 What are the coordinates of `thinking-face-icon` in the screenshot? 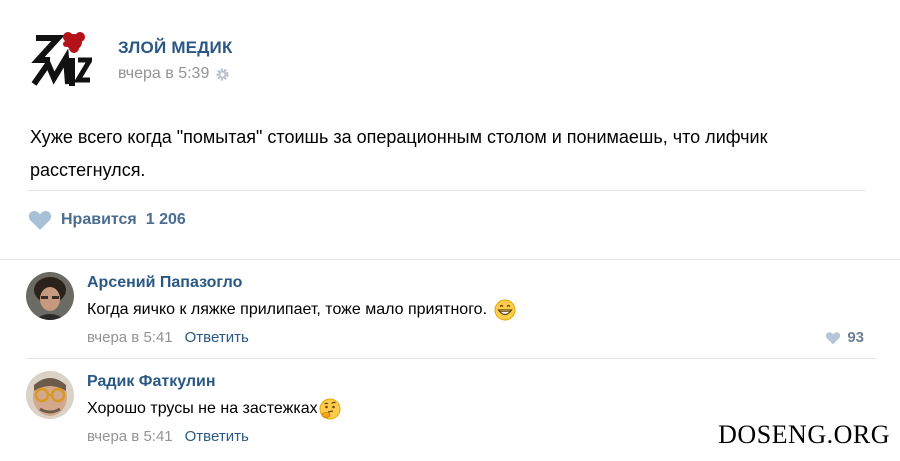 It's located at (330, 409).